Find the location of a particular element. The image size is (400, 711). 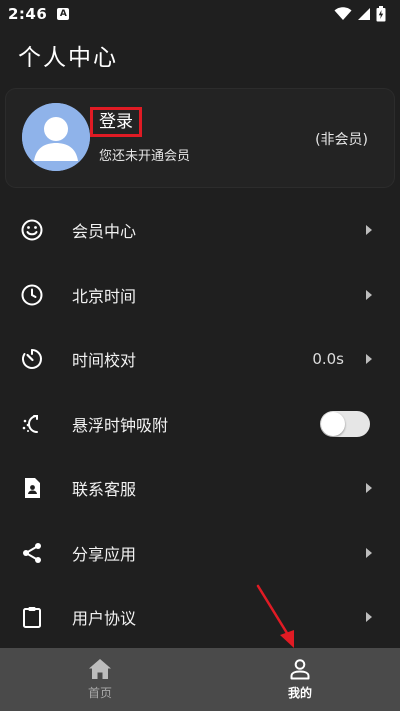

menu-item-label: 用户协议 is located at coordinates (104, 619).